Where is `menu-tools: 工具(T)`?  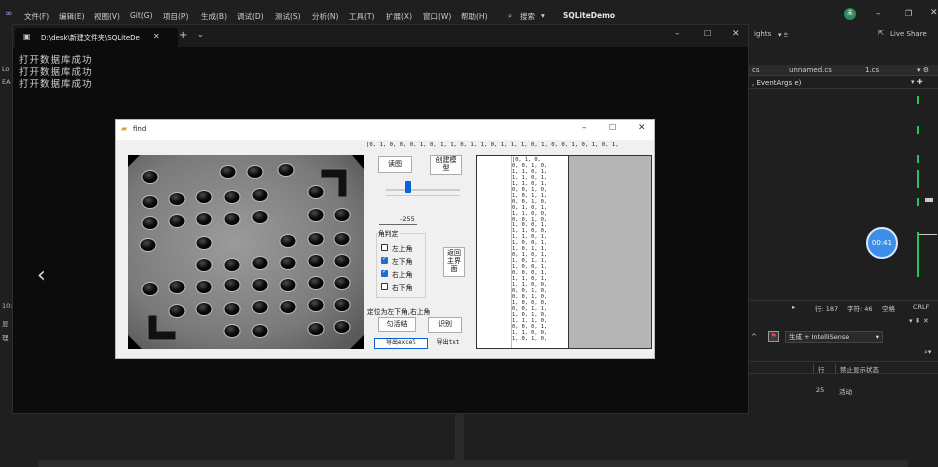 menu-tools: 工具(T) is located at coordinates (361, 16).